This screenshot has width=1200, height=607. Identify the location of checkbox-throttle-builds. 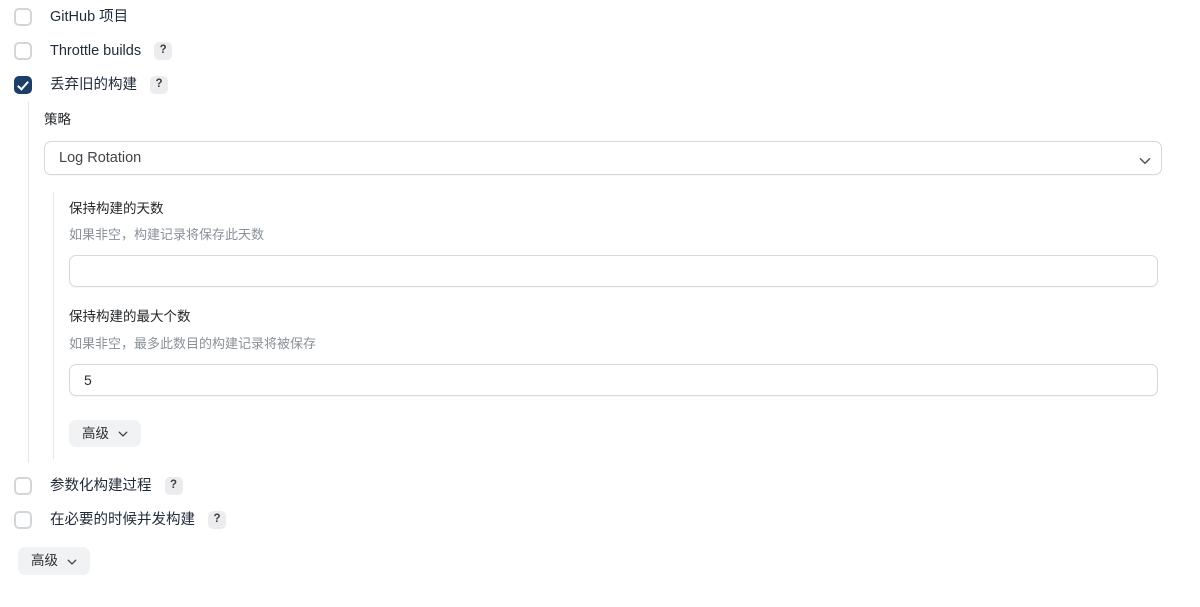
(23, 51).